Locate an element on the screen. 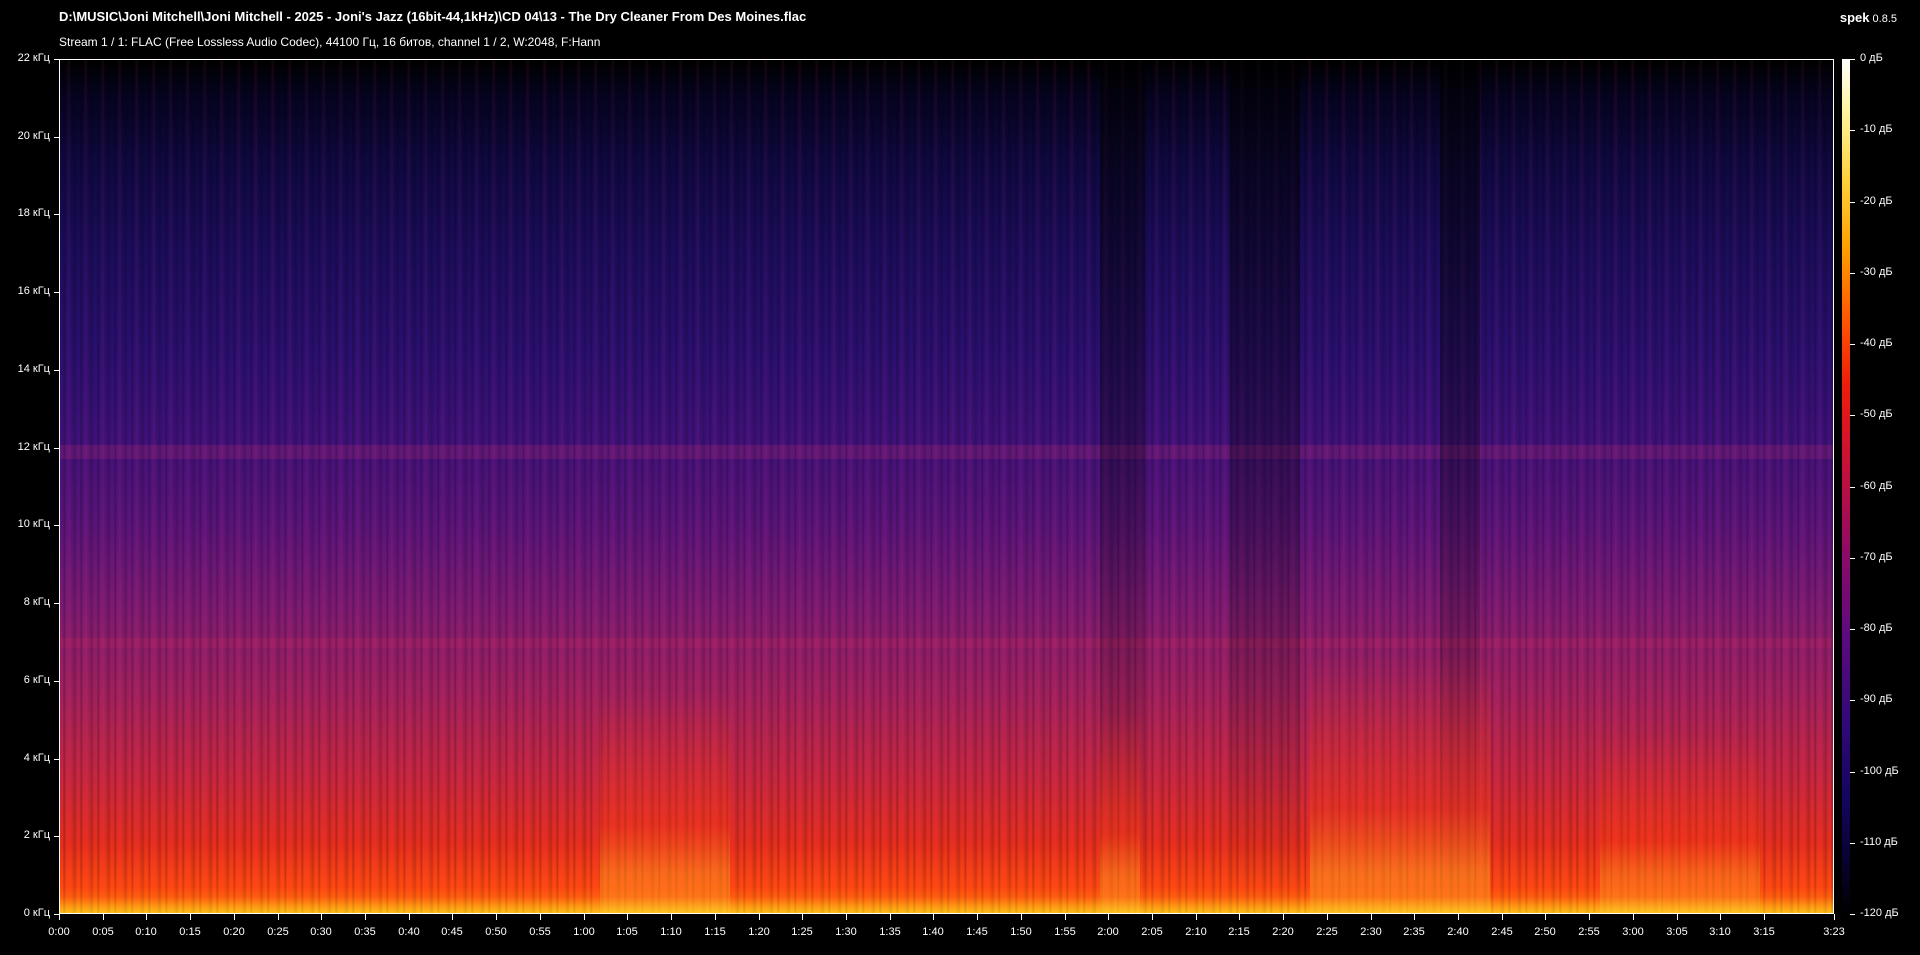 The image size is (1920, 955). db-label: 0 дБ is located at coordinates (1871, 58).